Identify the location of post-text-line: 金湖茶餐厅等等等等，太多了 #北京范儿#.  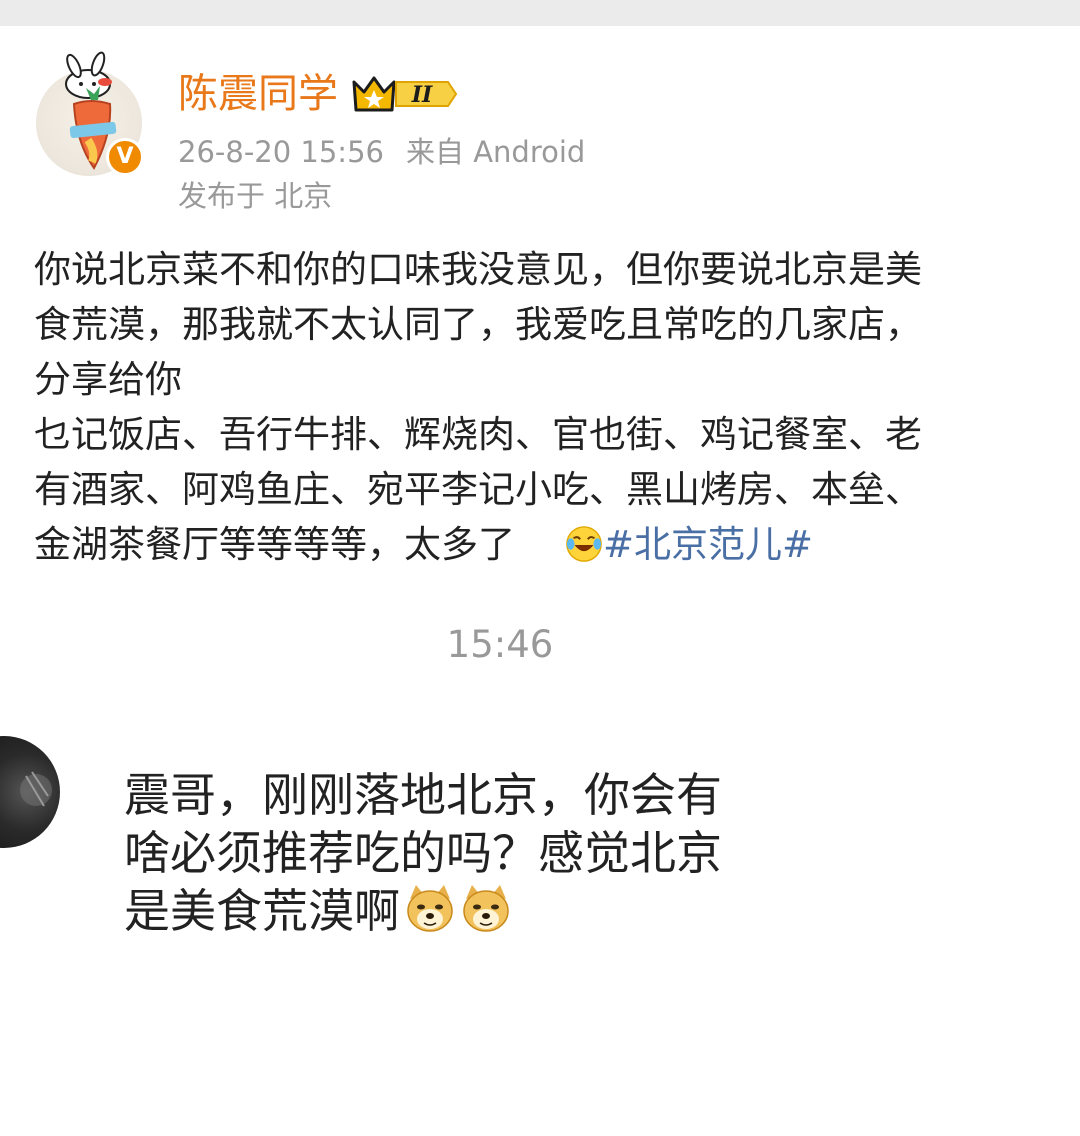
(539, 544).